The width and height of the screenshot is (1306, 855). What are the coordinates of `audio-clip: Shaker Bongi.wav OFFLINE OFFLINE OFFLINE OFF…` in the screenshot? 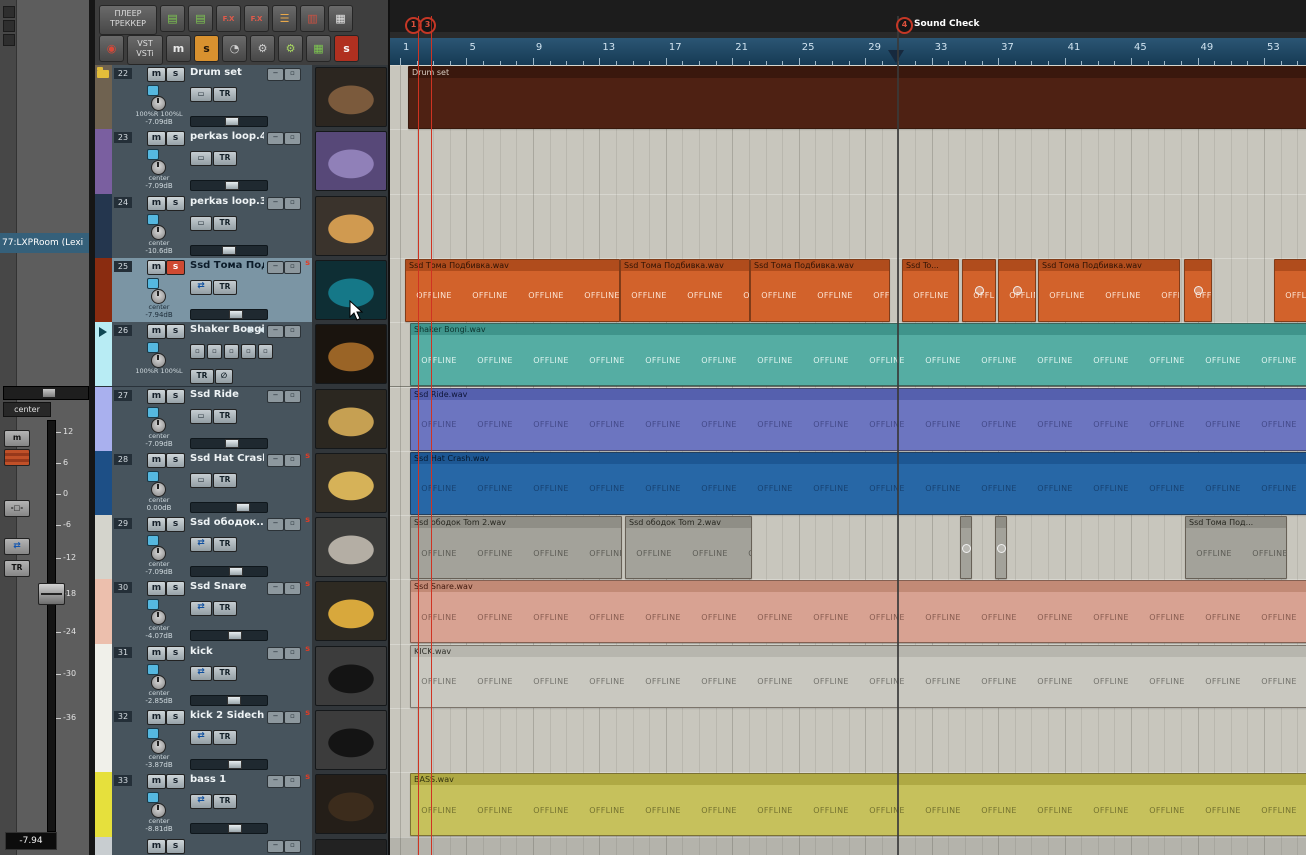 It's located at (858, 355).